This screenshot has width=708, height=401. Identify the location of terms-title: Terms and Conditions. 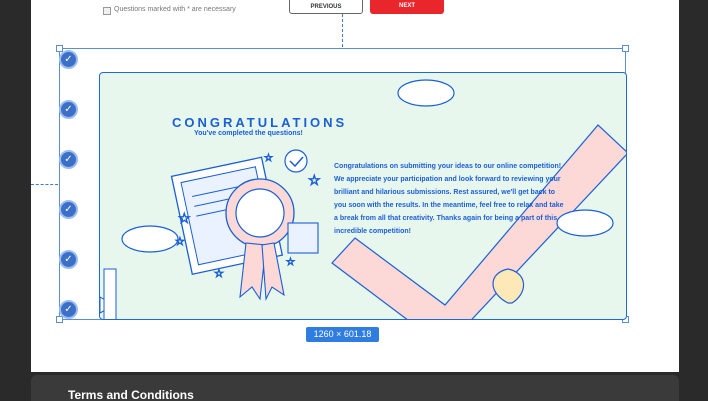
(131, 394).